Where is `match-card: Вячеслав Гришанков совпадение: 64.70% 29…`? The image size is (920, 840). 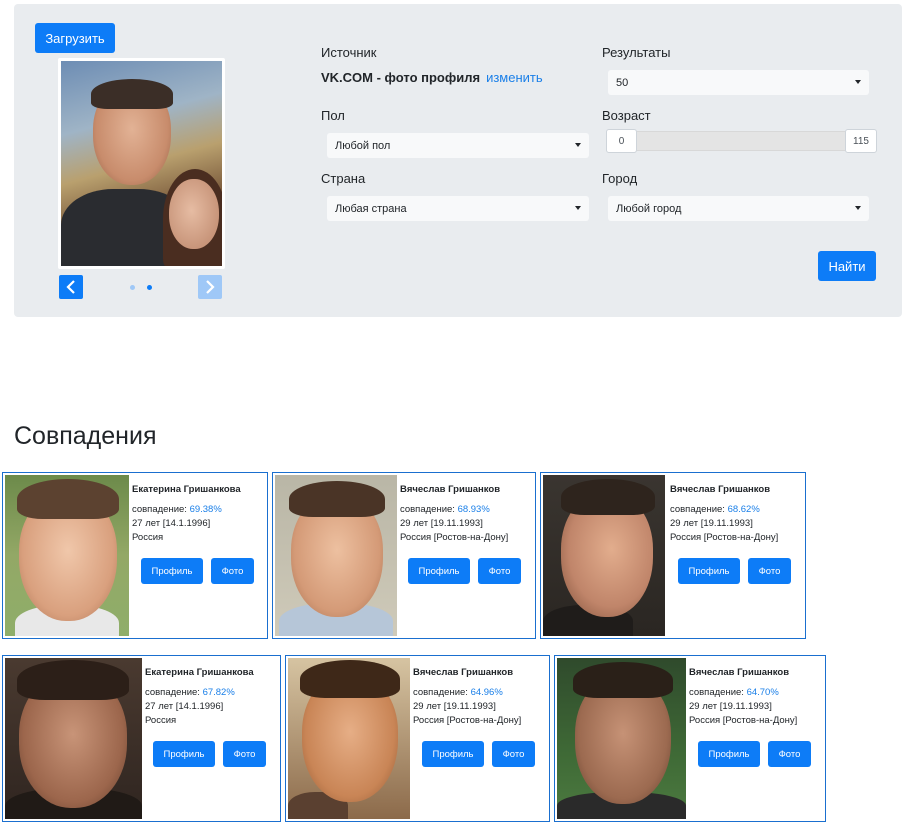
match-card: Вячеслав Гришанков совпадение: 64.70% 29… is located at coordinates (690, 738).